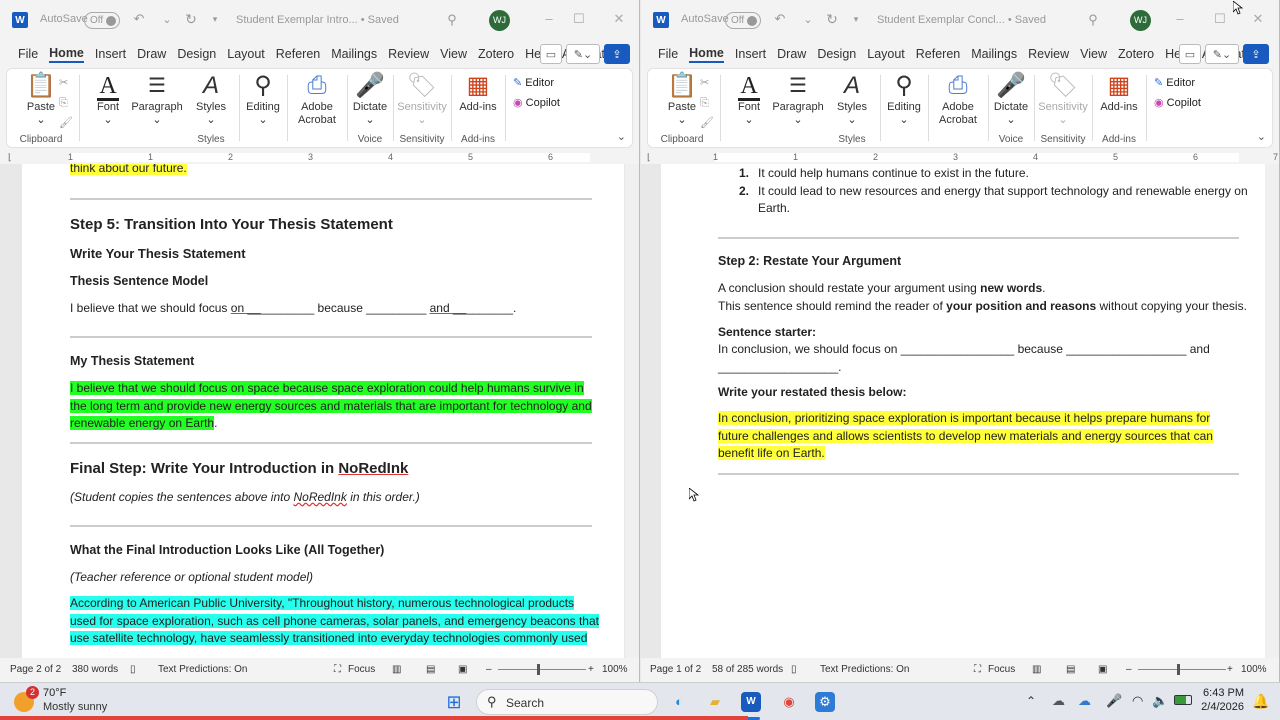 Image resolution: width=1280 pixels, height=720 pixels. I want to click on weather-condition: Mostly sunny, so click(75, 707).